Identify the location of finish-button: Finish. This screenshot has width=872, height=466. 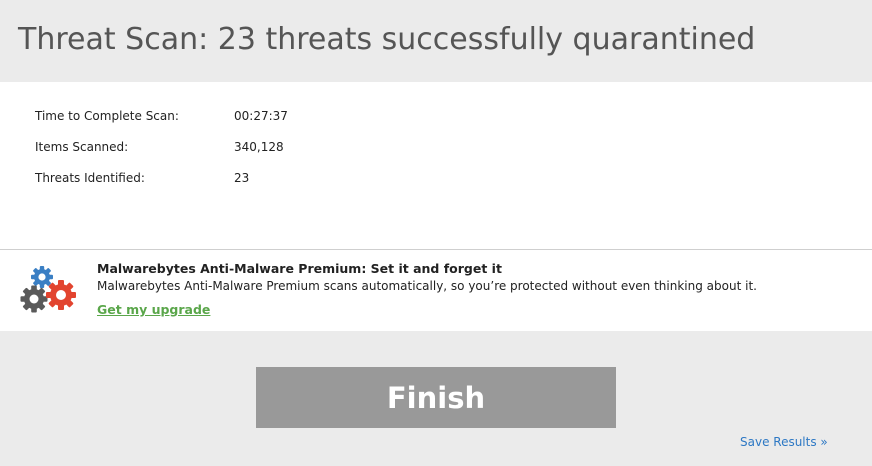
(436, 397).